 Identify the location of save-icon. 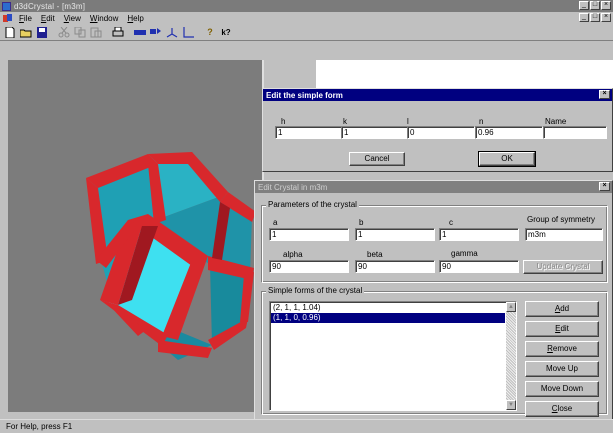
(42, 32).